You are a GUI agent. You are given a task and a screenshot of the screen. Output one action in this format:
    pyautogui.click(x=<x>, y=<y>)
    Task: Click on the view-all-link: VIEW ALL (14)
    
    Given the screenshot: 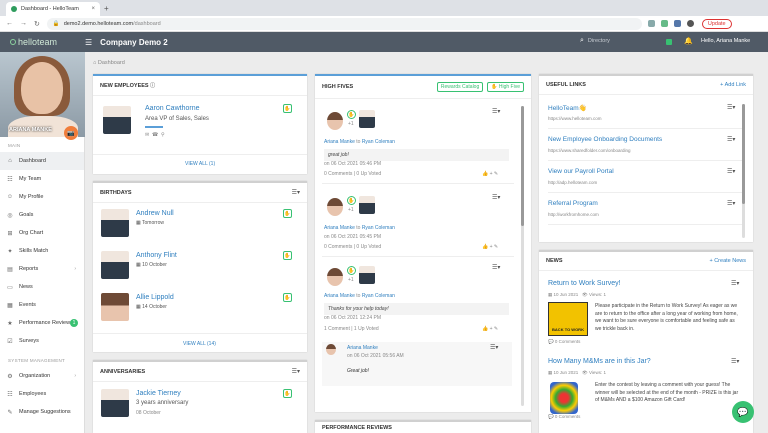 What is the action you would take?
    pyautogui.click(x=199, y=344)
    